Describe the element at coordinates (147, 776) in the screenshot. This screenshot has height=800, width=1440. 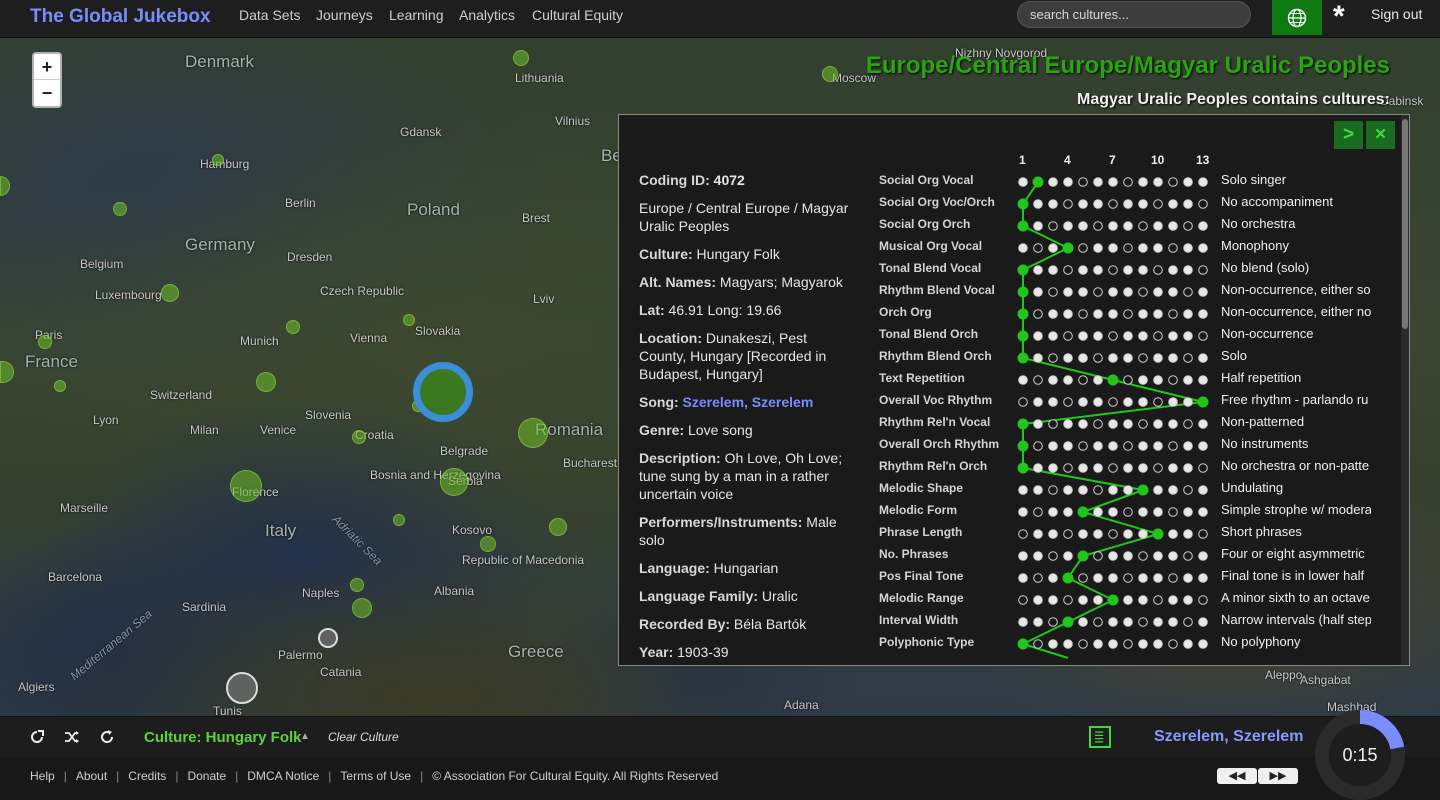
I see `footer-link: Credits` at that location.